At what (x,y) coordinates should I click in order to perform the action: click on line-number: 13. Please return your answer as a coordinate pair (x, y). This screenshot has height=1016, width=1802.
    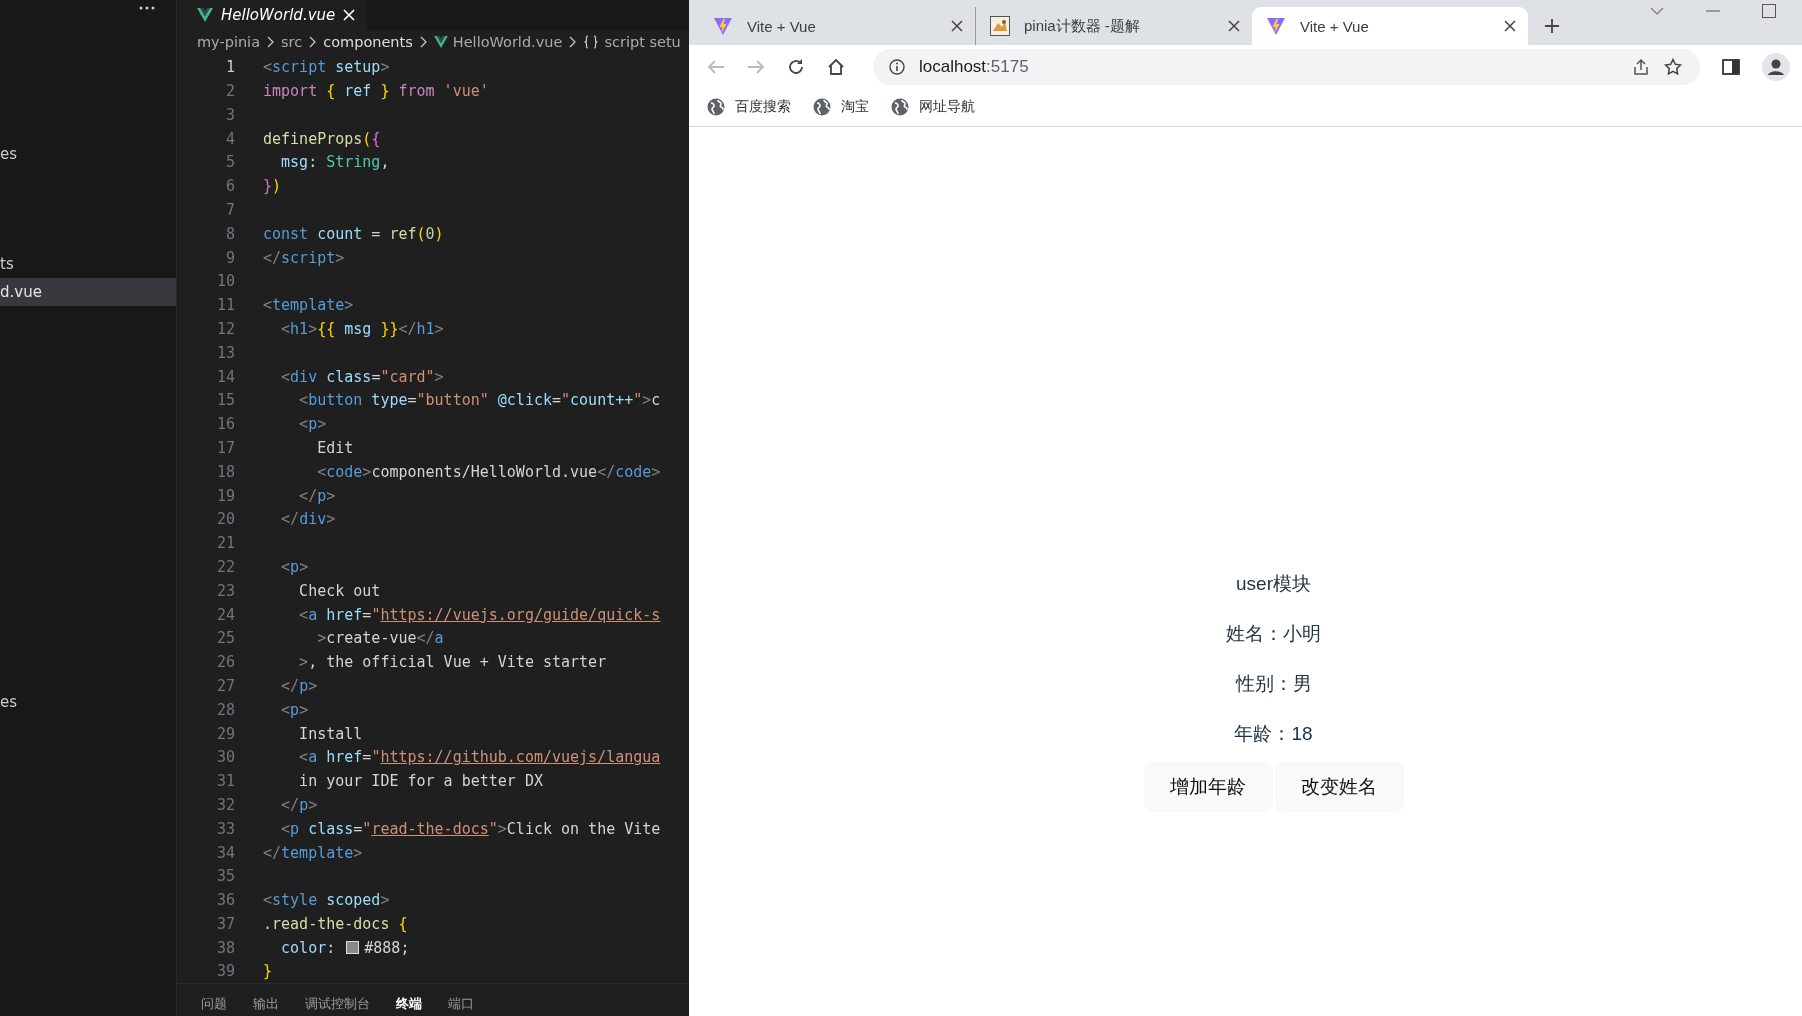
    Looking at the image, I should click on (225, 352).